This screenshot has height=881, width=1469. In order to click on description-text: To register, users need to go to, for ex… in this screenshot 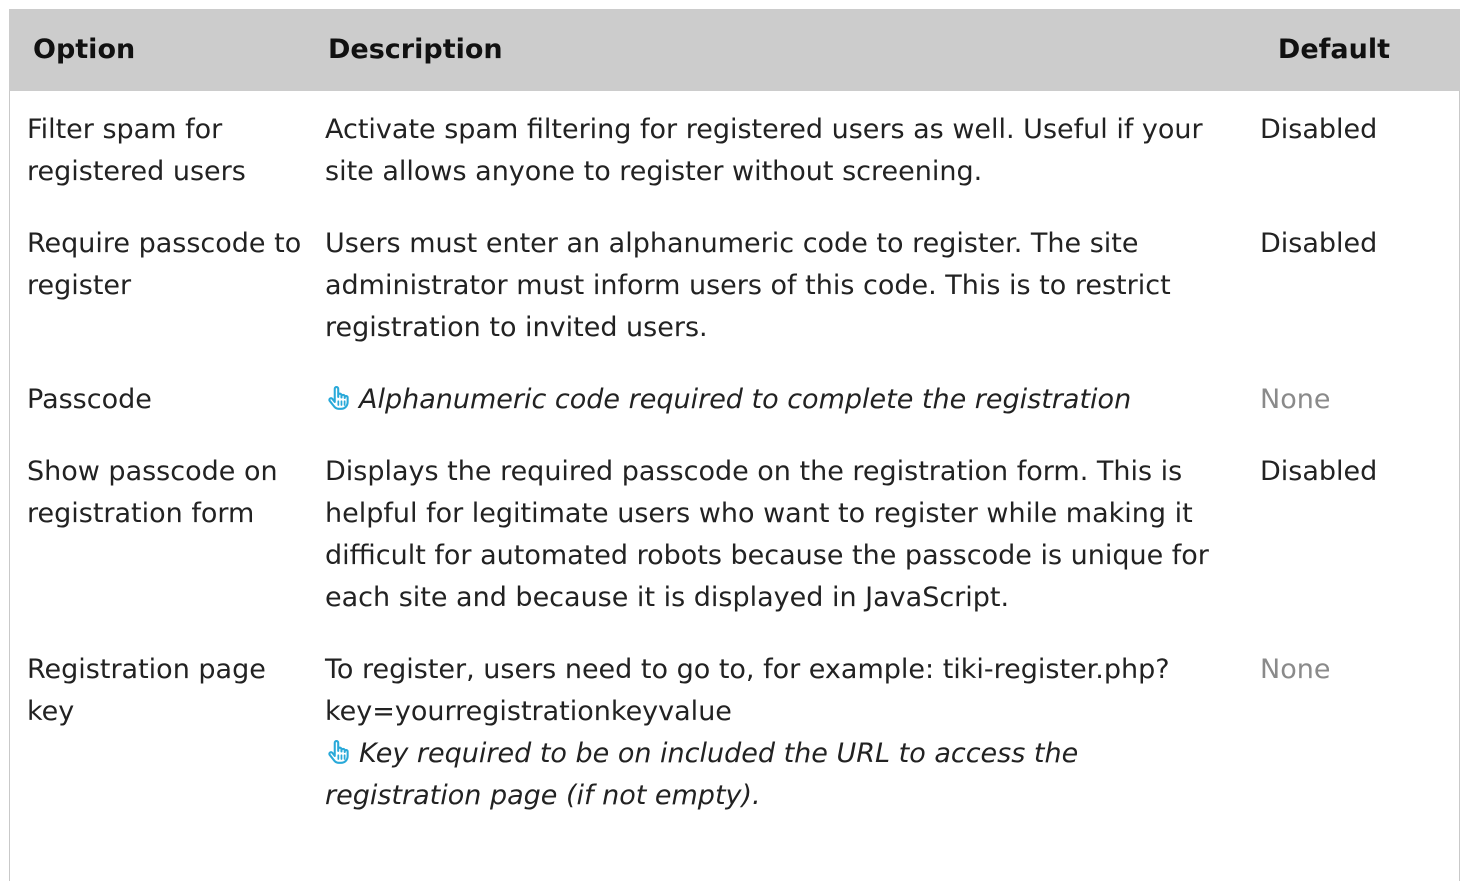, I will do `click(747, 690)`.